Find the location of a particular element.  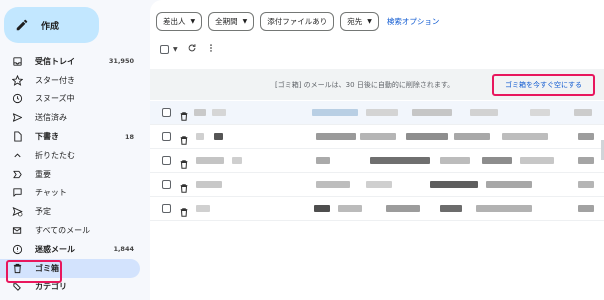

sidebar-item-label: 受信トレイ is located at coordinates (55, 61).